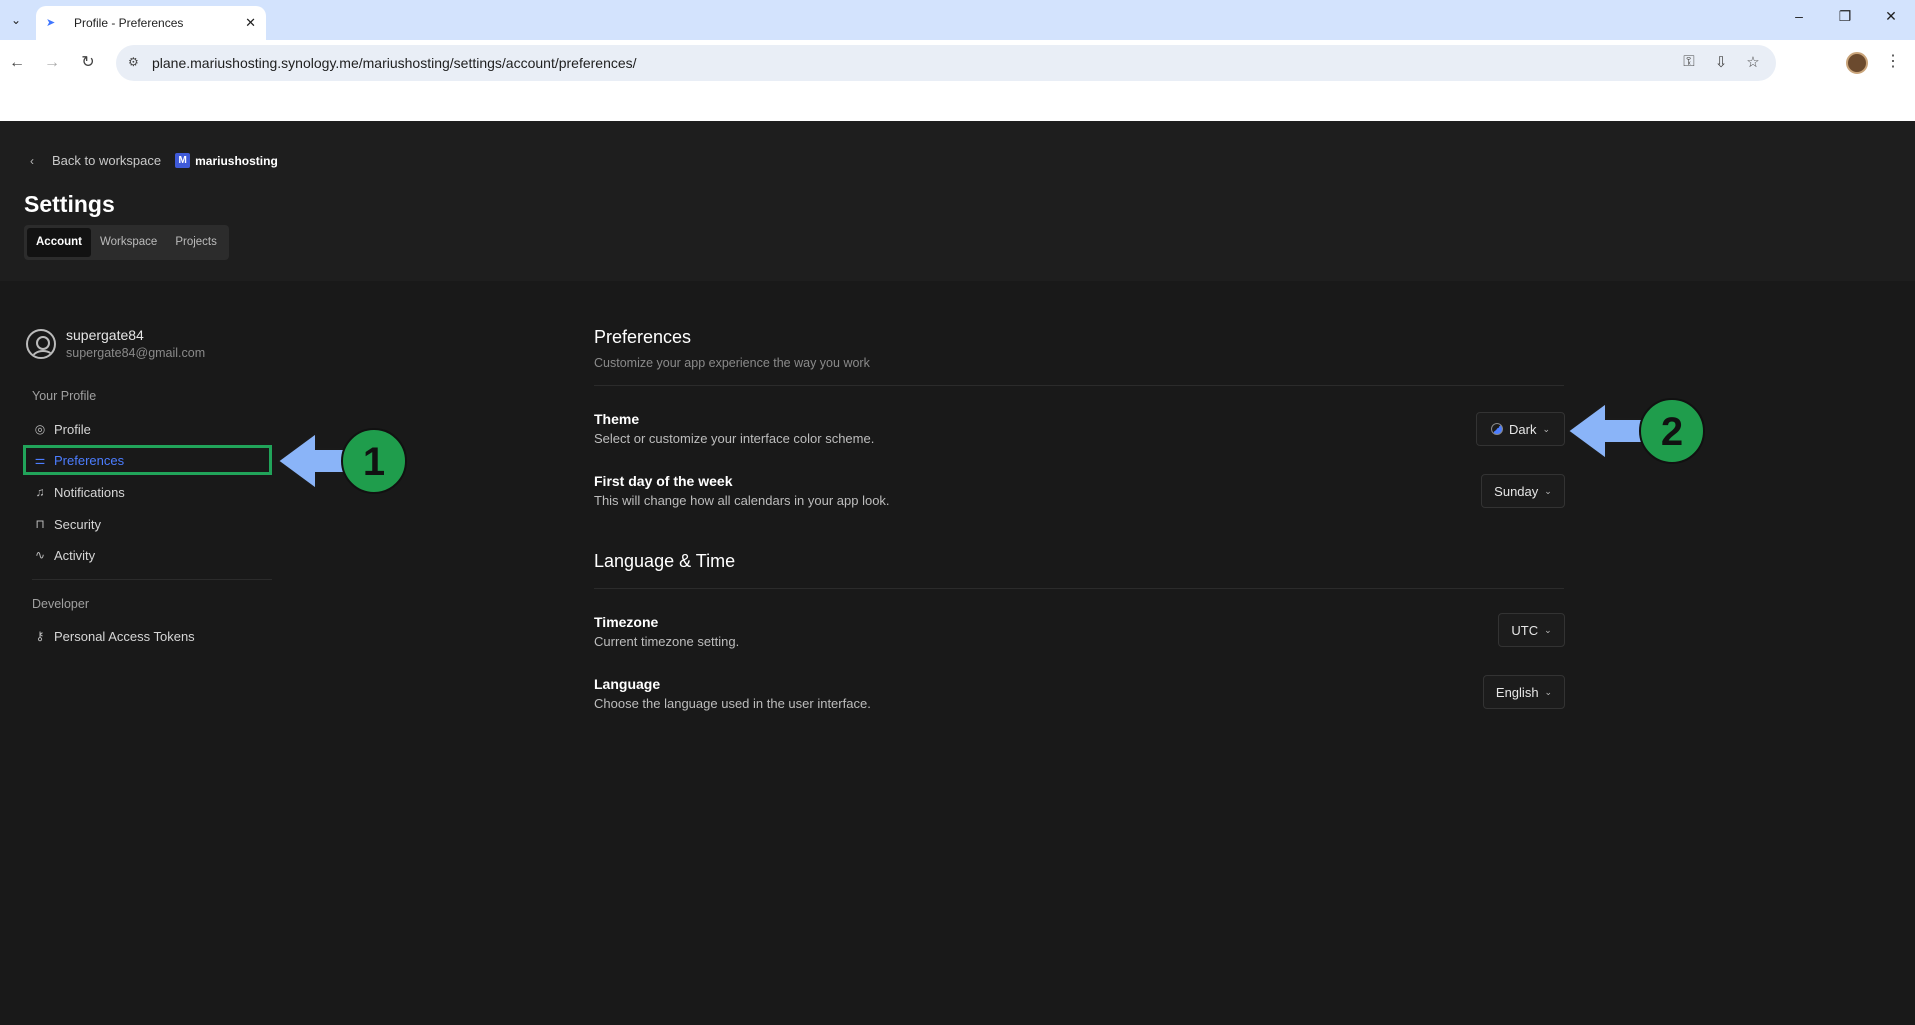 This screenshot has height=1025, width=1915. Describe the element at coordinates (64, 396) in the screenshot. I see `section-your-profile: Your Profile` at that location.